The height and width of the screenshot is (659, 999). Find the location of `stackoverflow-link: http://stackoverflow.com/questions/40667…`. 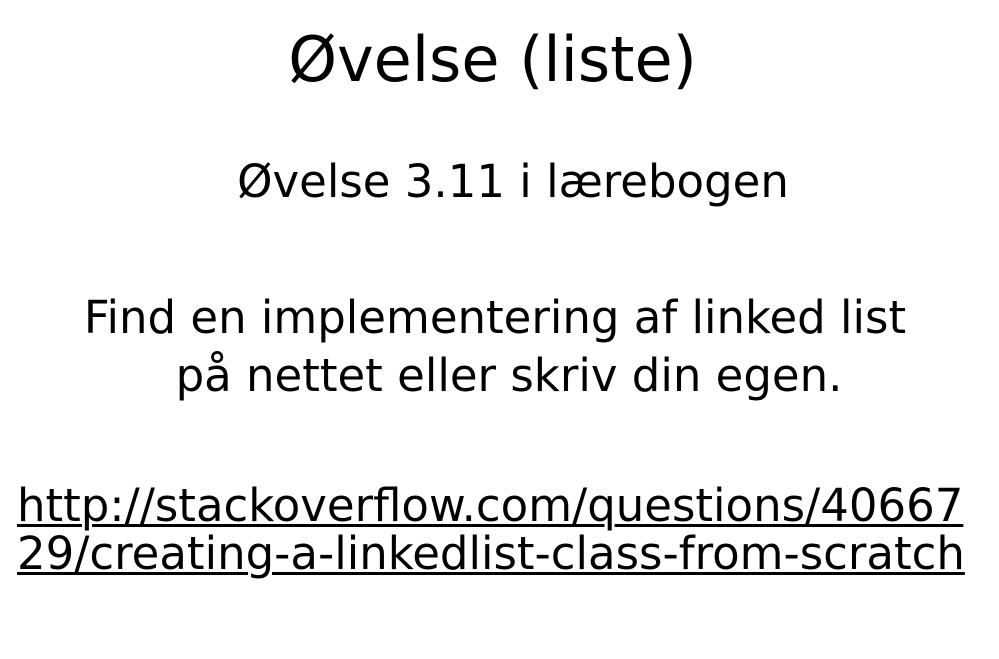

stackoverflow-link: http://stackoverflow.com/questions/40667… is located at coordinates (497, 530).